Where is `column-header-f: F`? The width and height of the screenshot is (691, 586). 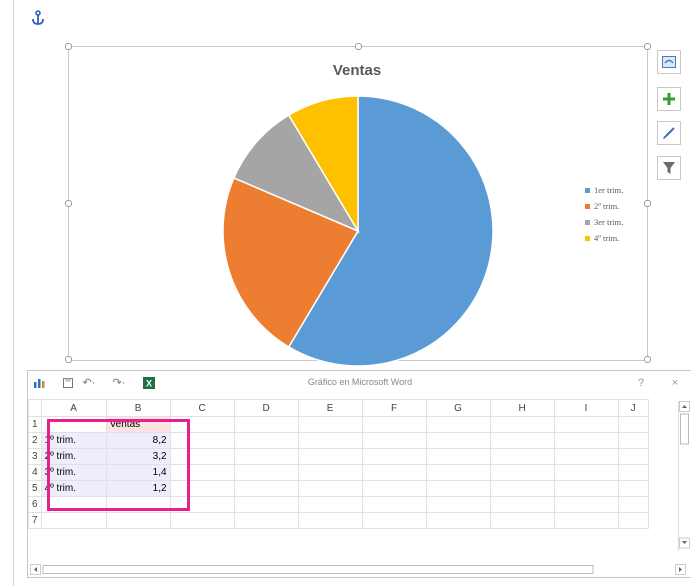
column-header-f: F is located at coordinates (394, 408).